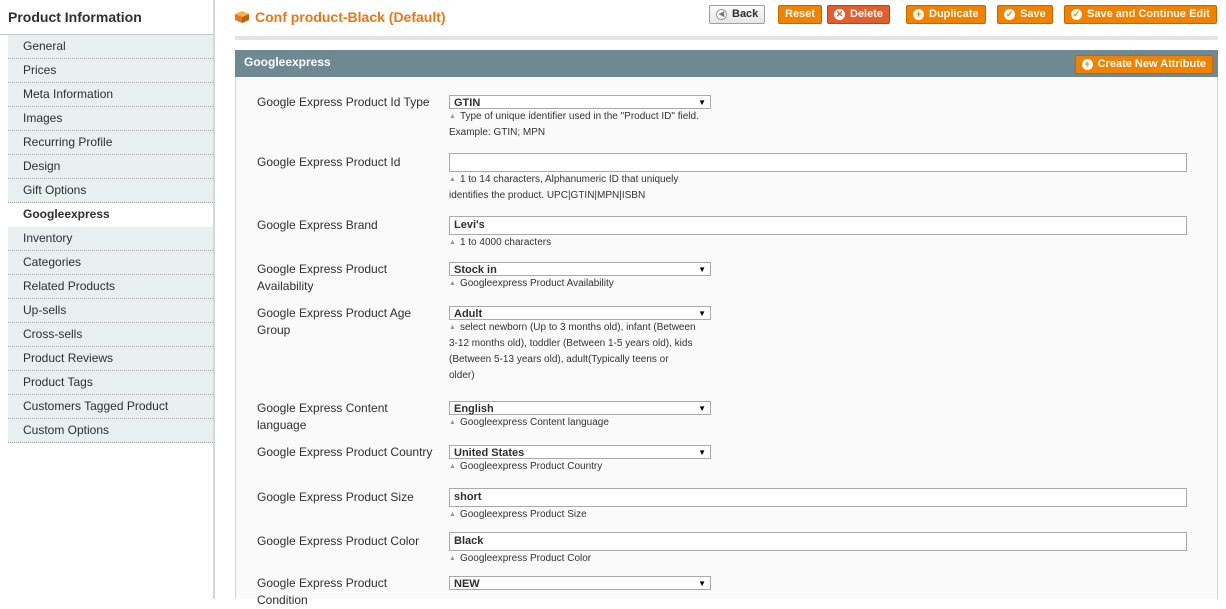 The width and height of the screenshot is (1226, 609). What do you see at coordinates (317, 225) in the screenshot?
I see `field-label: Google Express Brand` at bounding box center [317, 225].